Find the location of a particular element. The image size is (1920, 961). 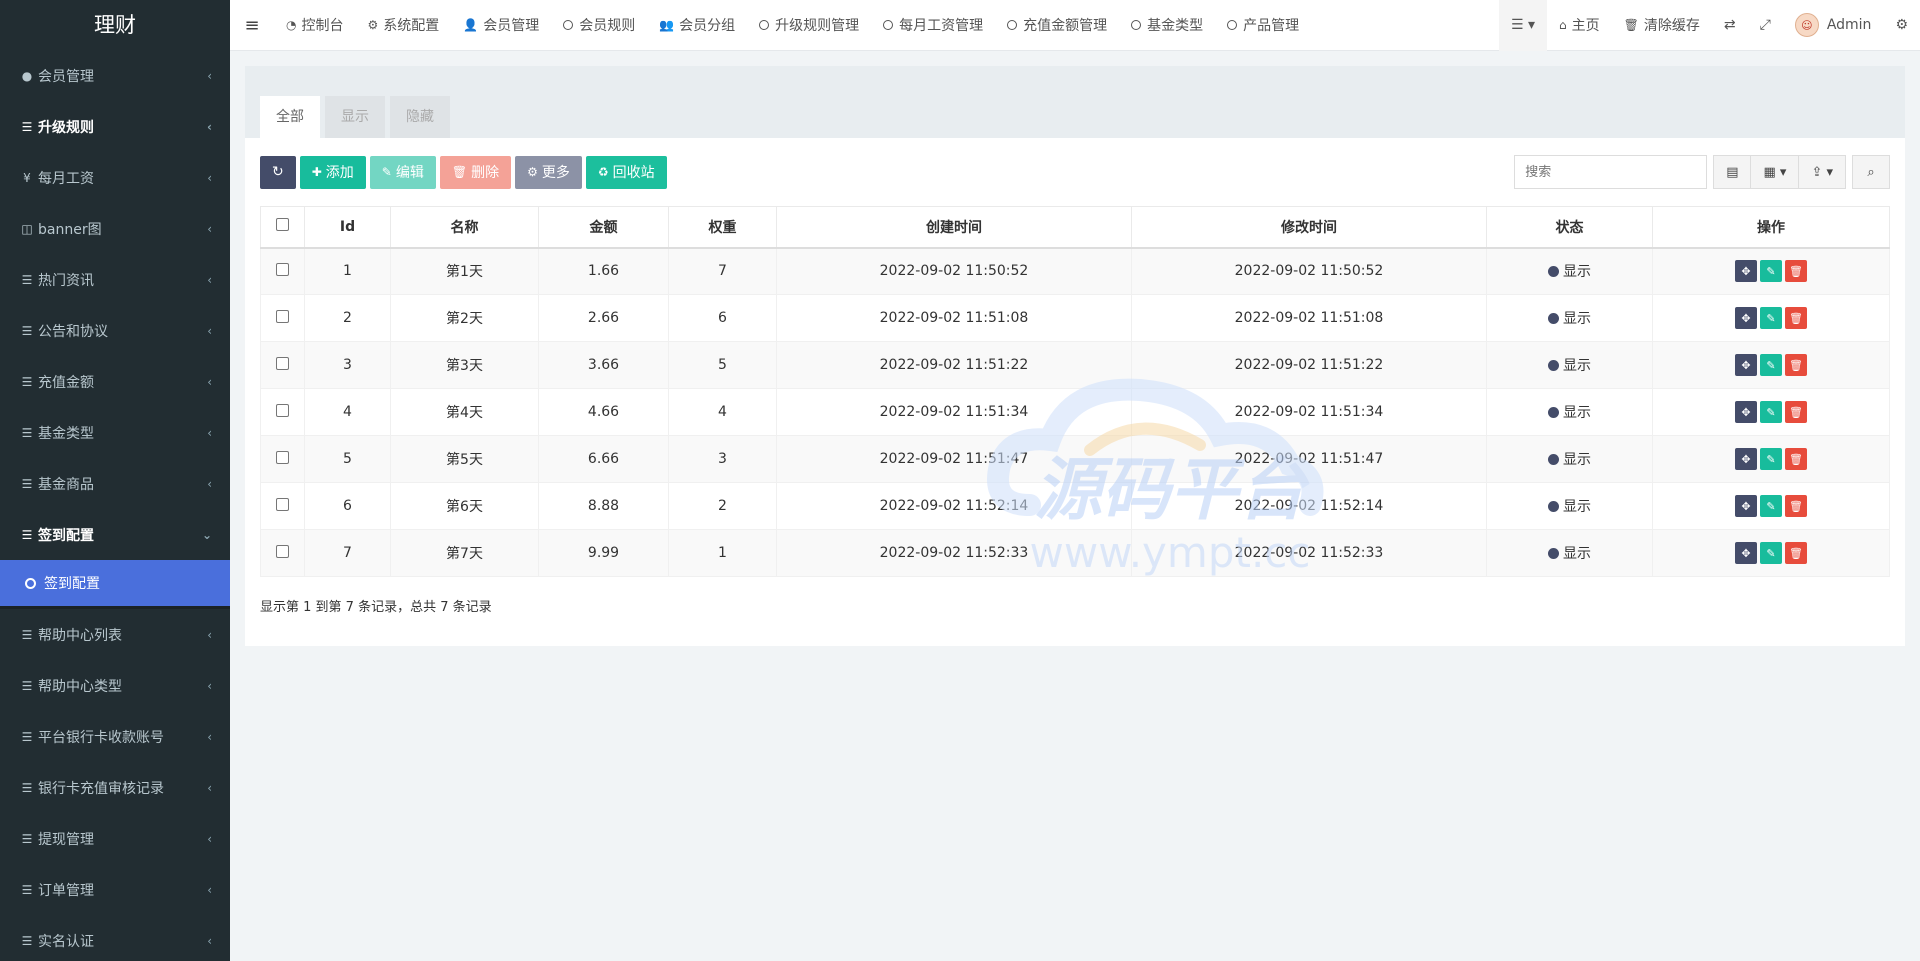

topbar-nav-item: 升级规则管理 is located at coordinates (809, 25).